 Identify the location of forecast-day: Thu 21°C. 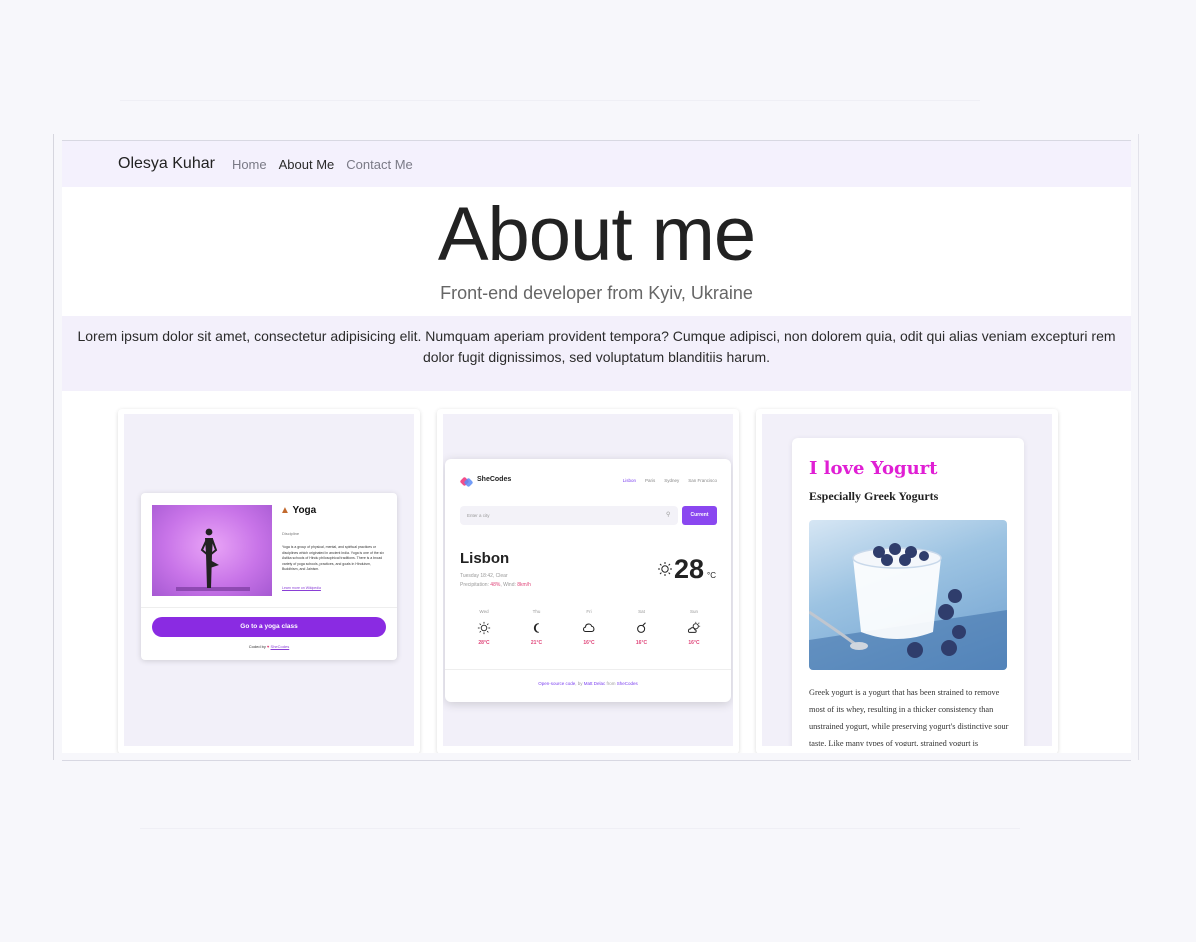
(537, 627).